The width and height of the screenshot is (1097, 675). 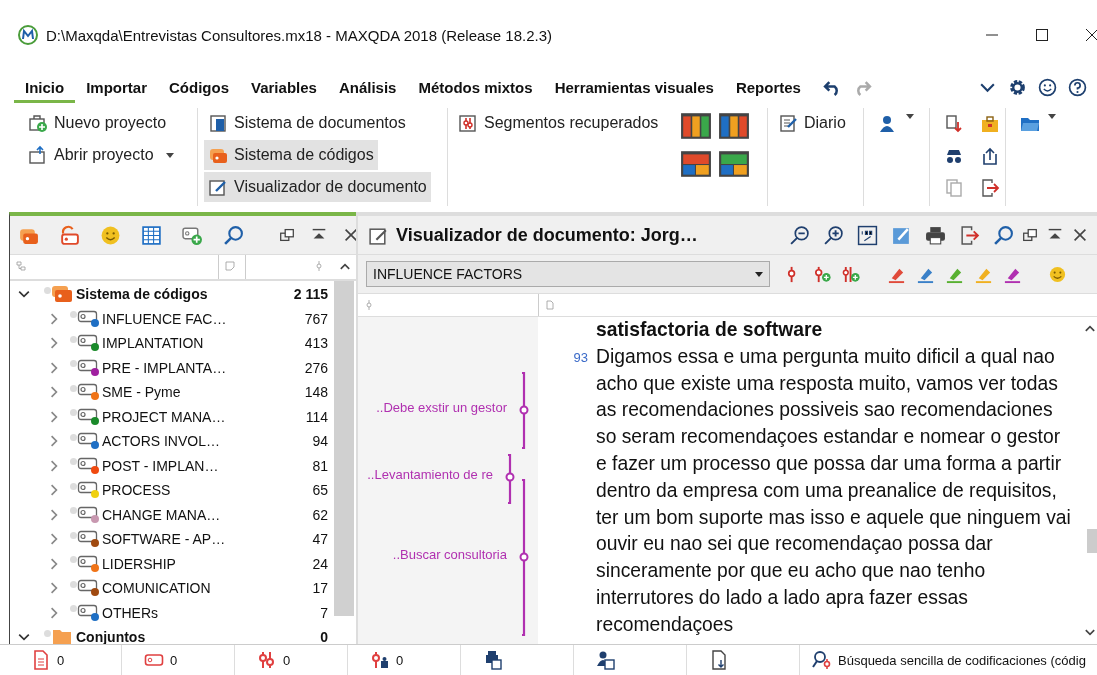 What do you see at coordinates (449, 554) in the screenshot?
I see `segment-label: ..Buscar consultoria` at bounding box center [449, 554].